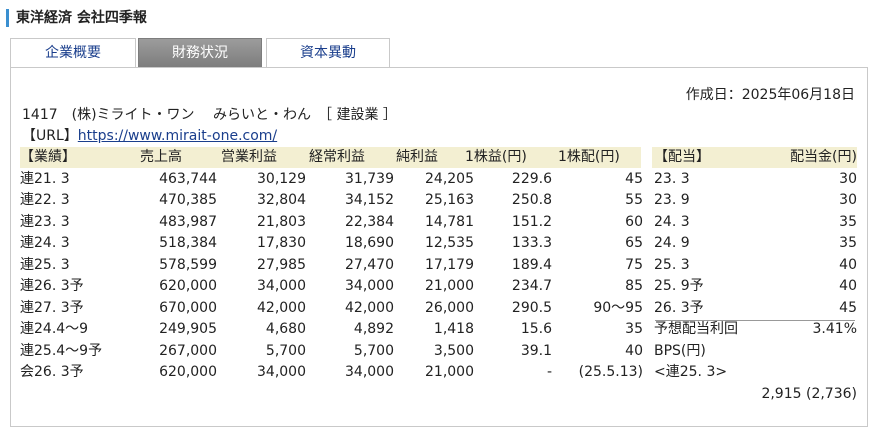  I want to click on dividend-period-cell: 26. 3予, so click(679, 307).